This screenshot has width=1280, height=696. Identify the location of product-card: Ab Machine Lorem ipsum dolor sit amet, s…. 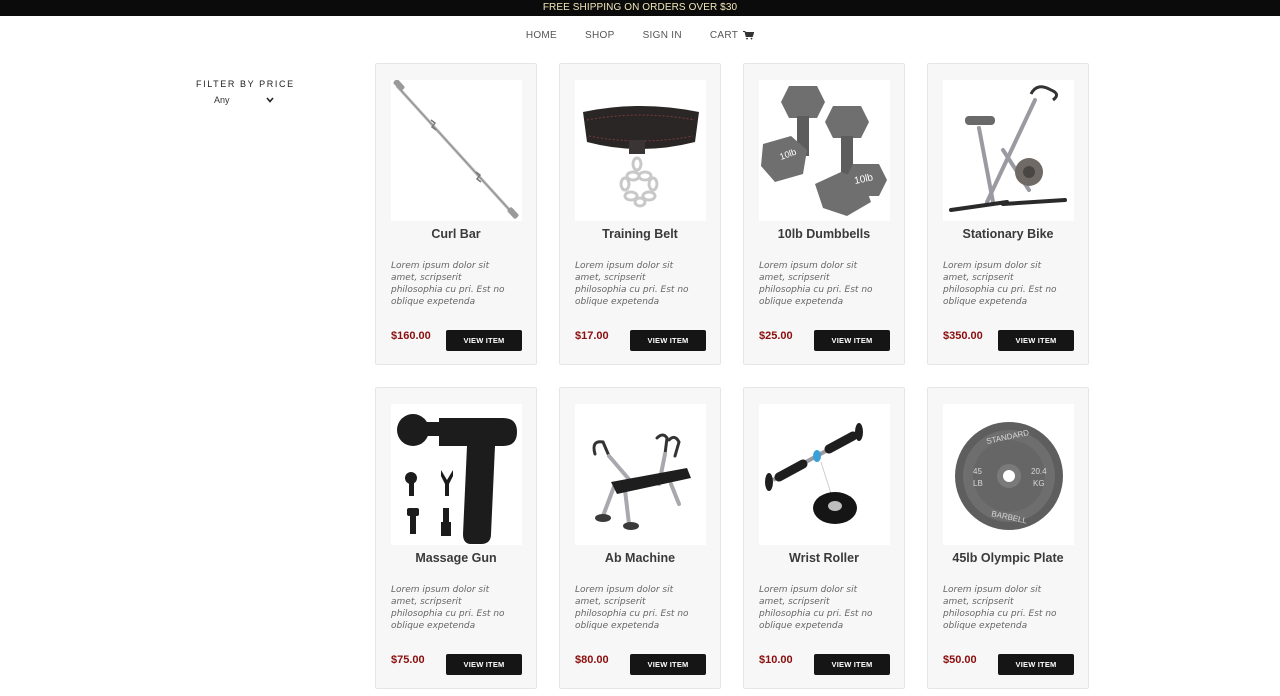
(640, 538).